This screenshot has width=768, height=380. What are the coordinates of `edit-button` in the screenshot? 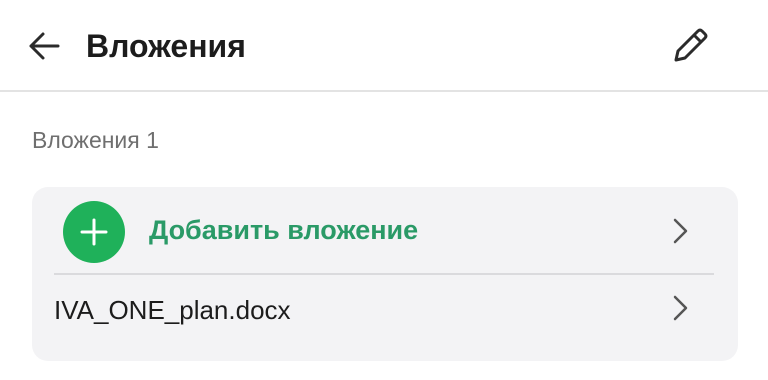 It's located at (690, 46).